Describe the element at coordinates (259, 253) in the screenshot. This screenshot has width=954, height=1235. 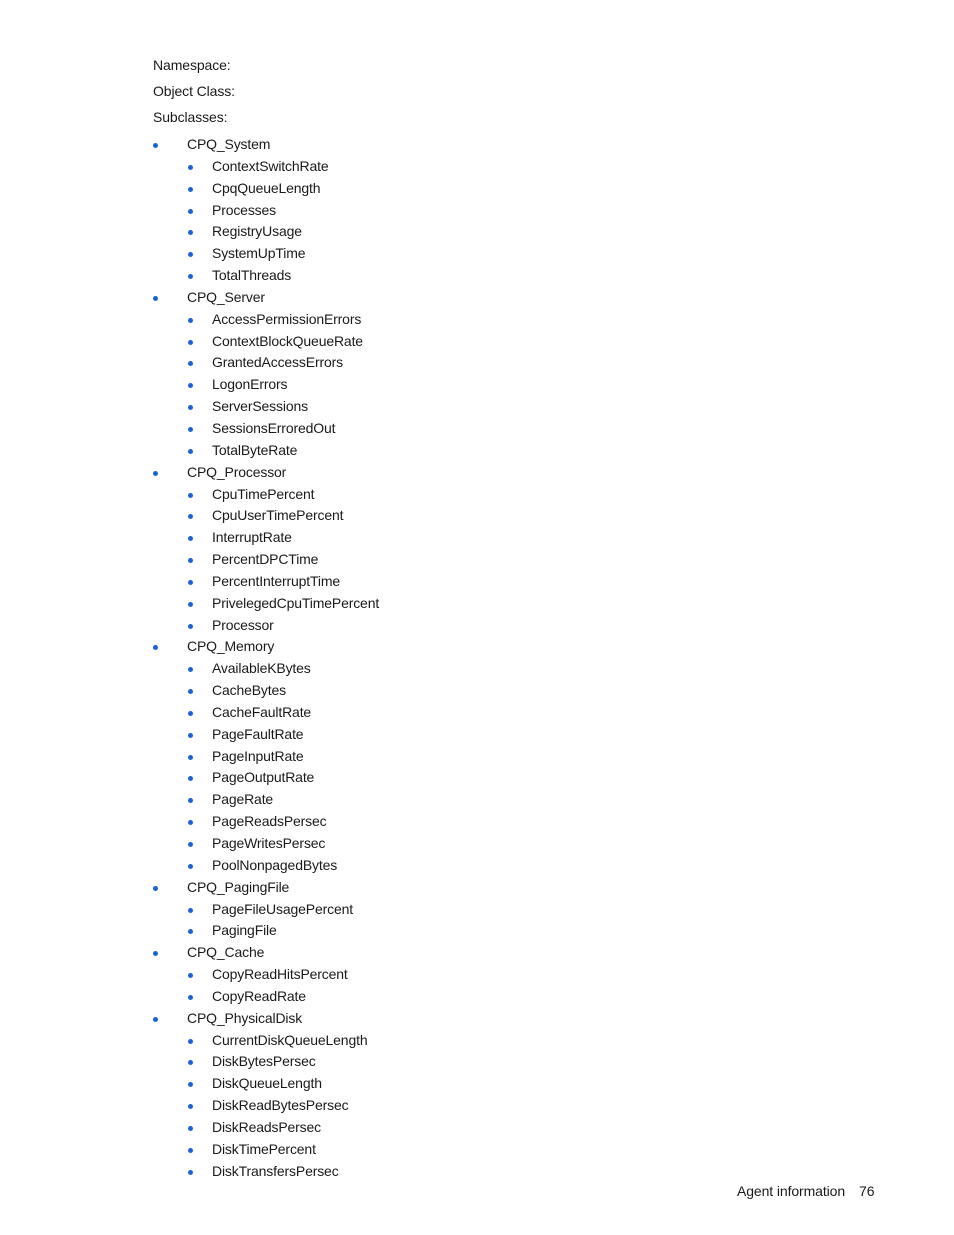
I see `property-name: SystemUpTime` at that location.